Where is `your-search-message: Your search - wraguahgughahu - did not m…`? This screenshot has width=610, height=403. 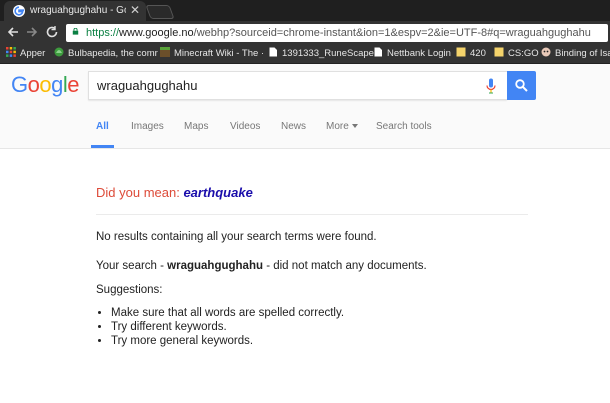 your-search-message: Your search - wraguahgughahu - did not m… is located at coordinates (261, 266).